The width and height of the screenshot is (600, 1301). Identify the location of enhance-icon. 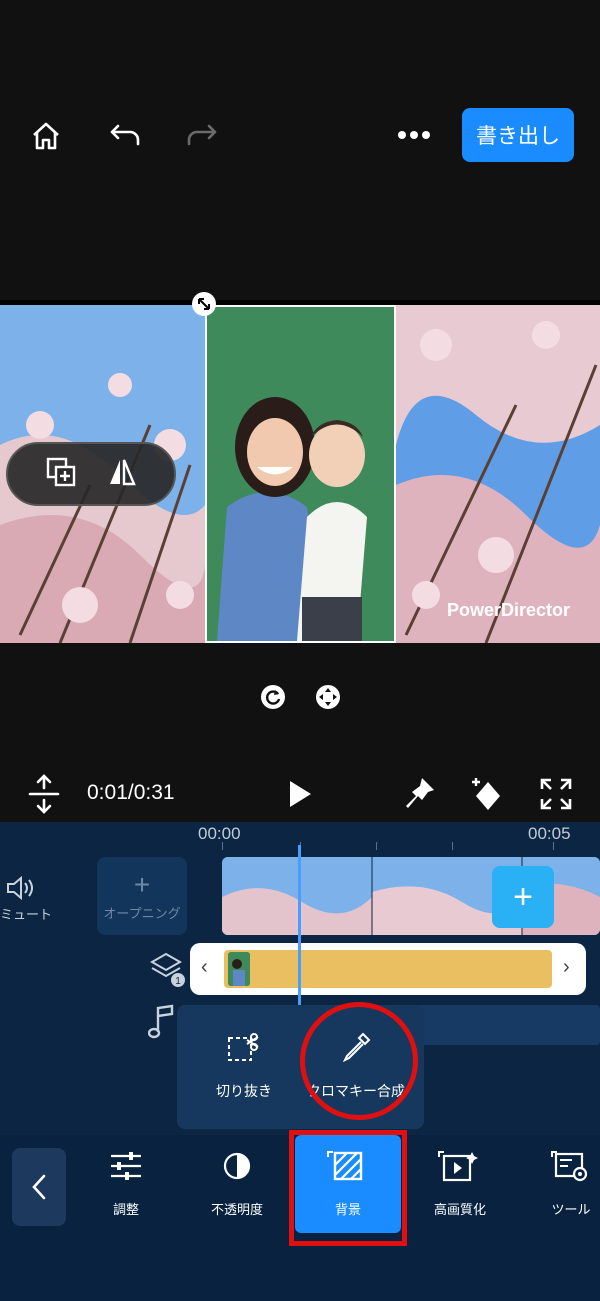
(460, 1168).